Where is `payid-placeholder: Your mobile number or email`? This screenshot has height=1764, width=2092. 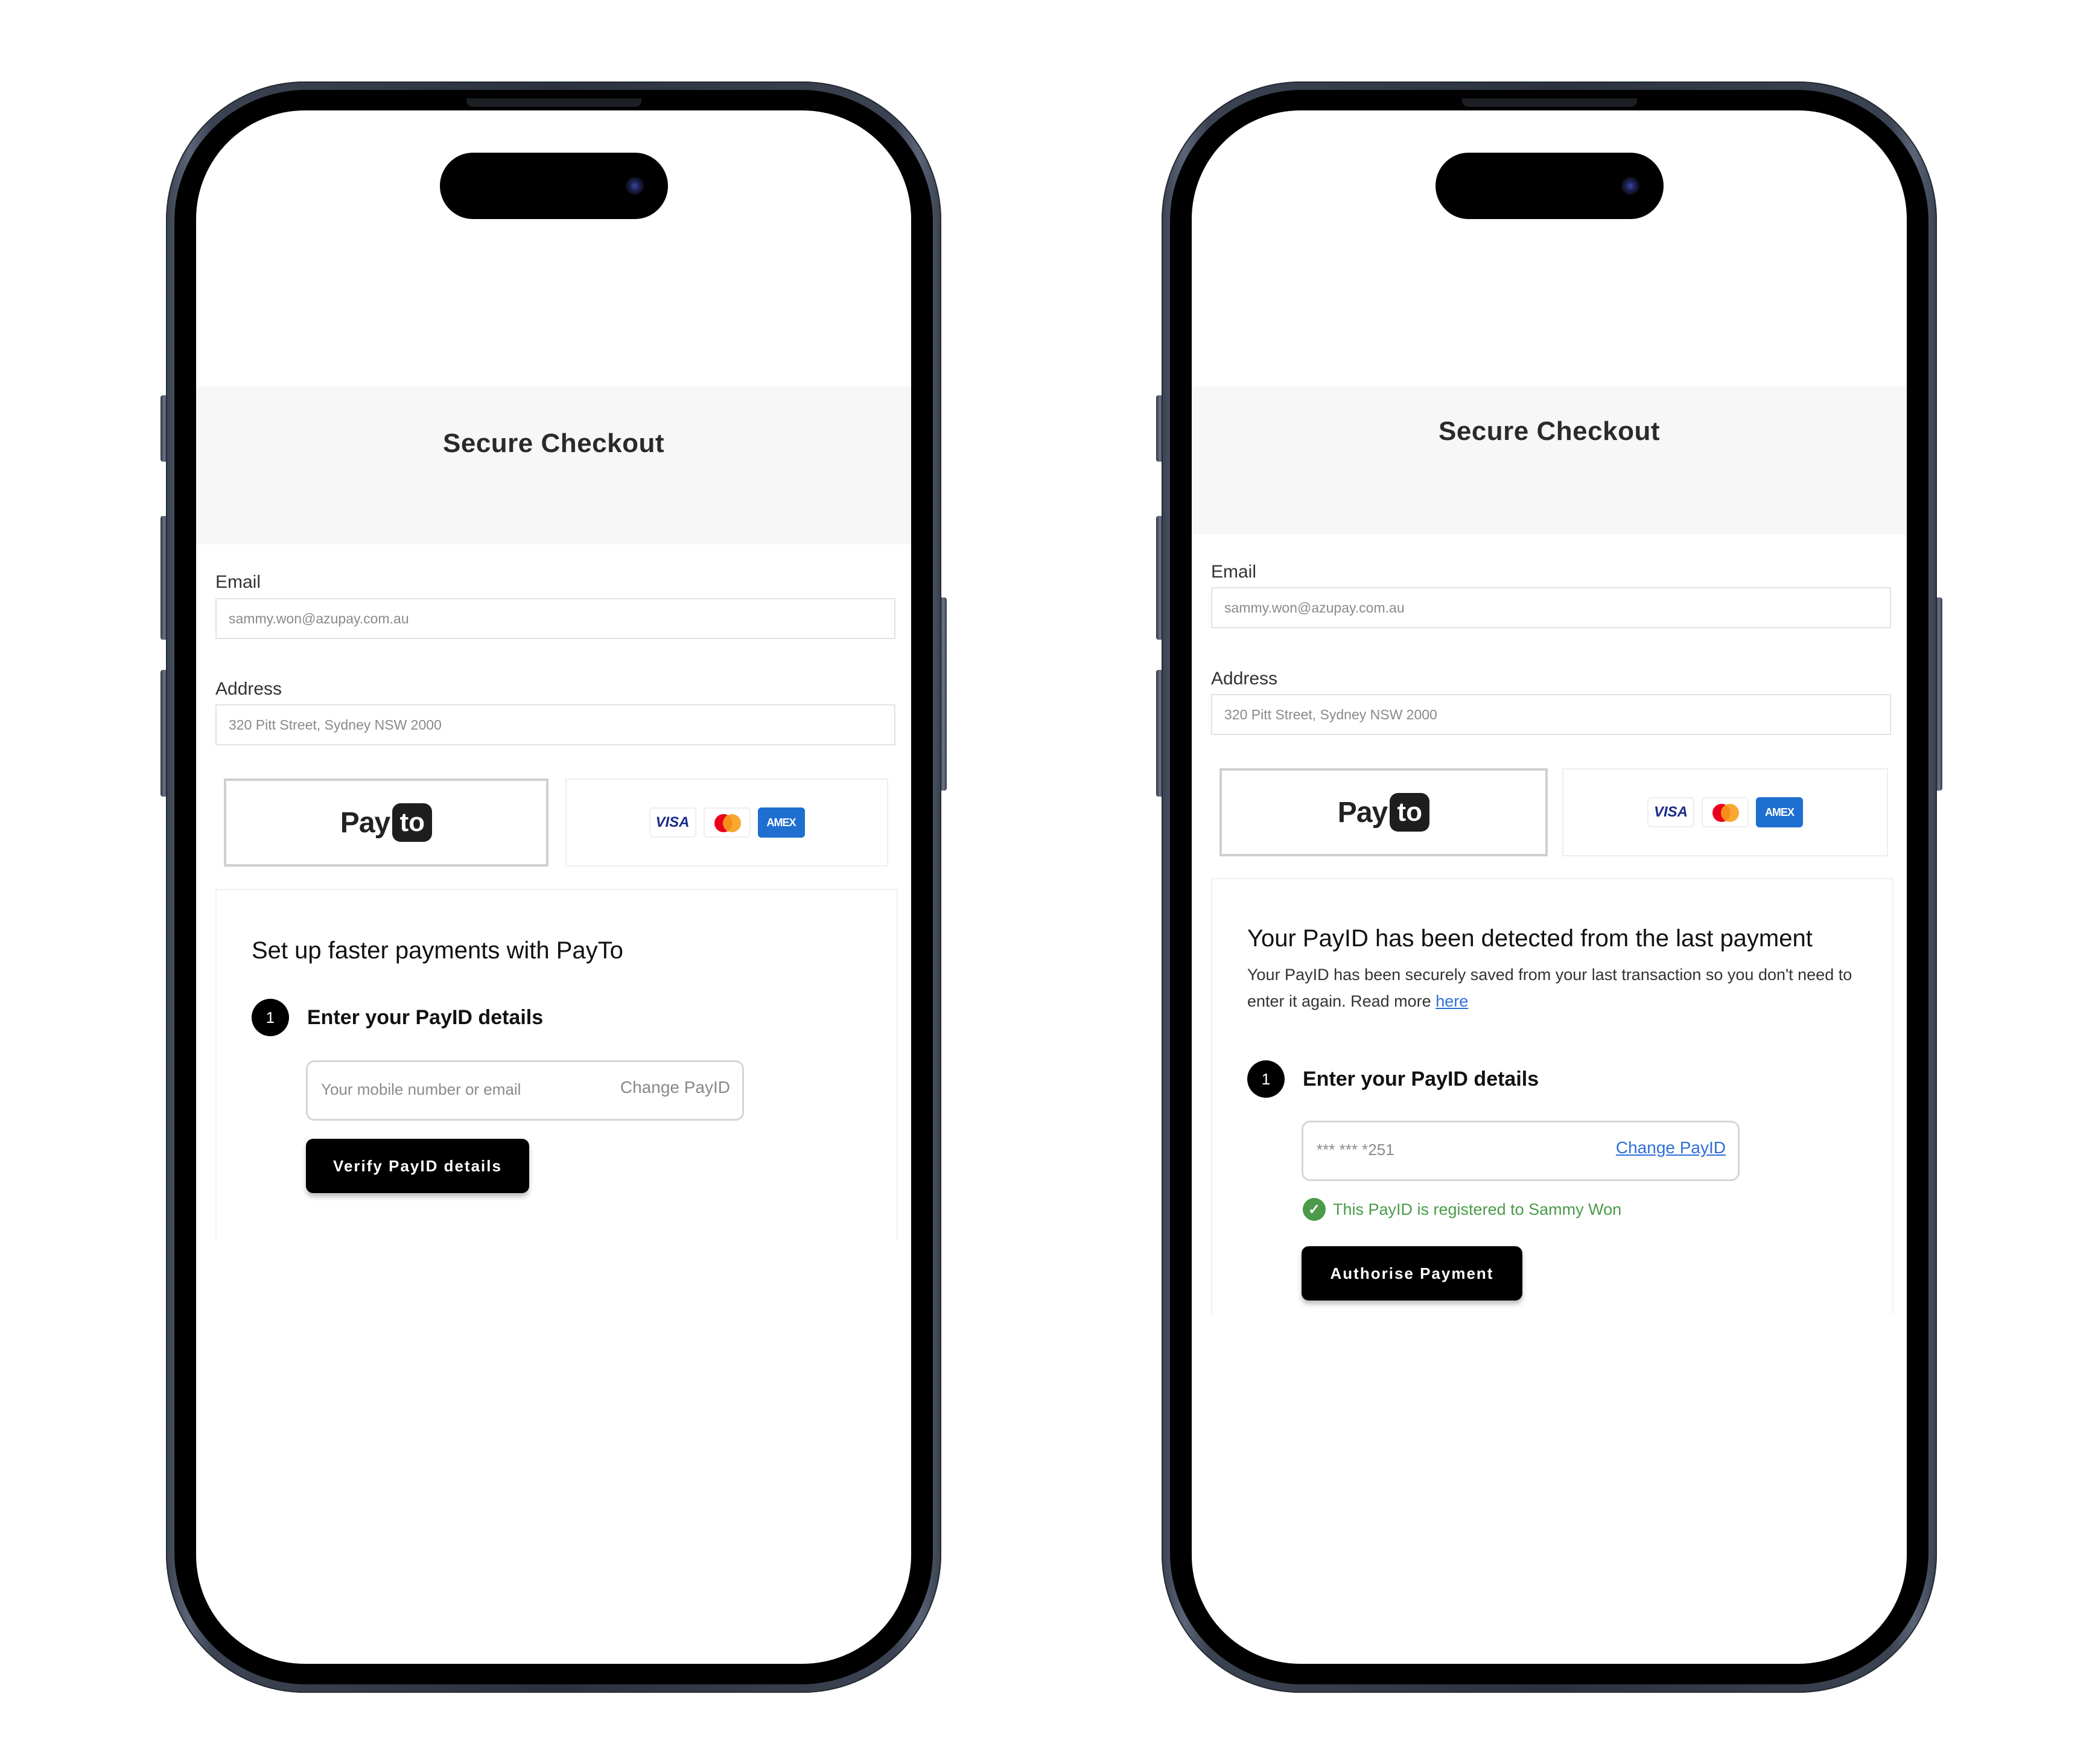
payid-placeholder: Your mobile number or email is located at coordinates (421, 1089).